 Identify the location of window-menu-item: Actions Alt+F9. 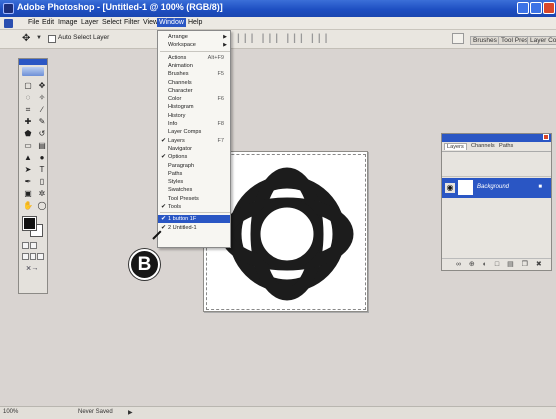
(194, 58).